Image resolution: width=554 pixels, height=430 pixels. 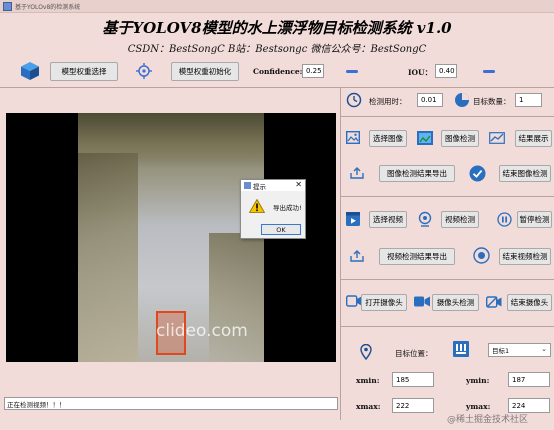 What do you see at coordinates (422, 301) in the screenshot?
I see `video-camera-icon` at bounding box center [422, 301].